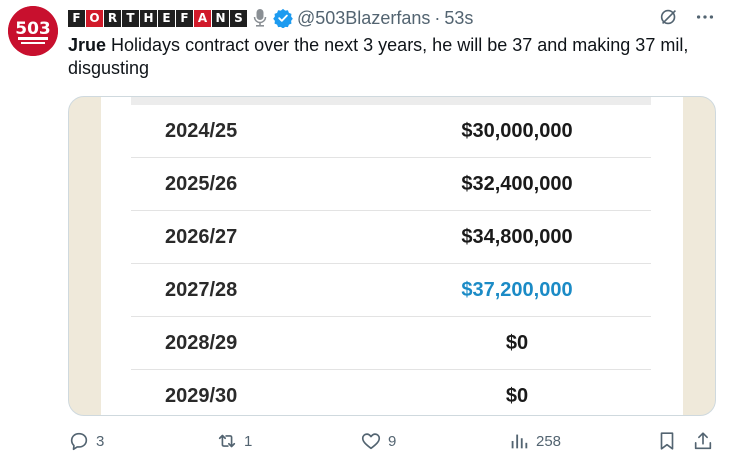  What do you see at coordinates (391, 101) in the screenshot?
I see `table-top-strip` at bounding box center [391, 101].